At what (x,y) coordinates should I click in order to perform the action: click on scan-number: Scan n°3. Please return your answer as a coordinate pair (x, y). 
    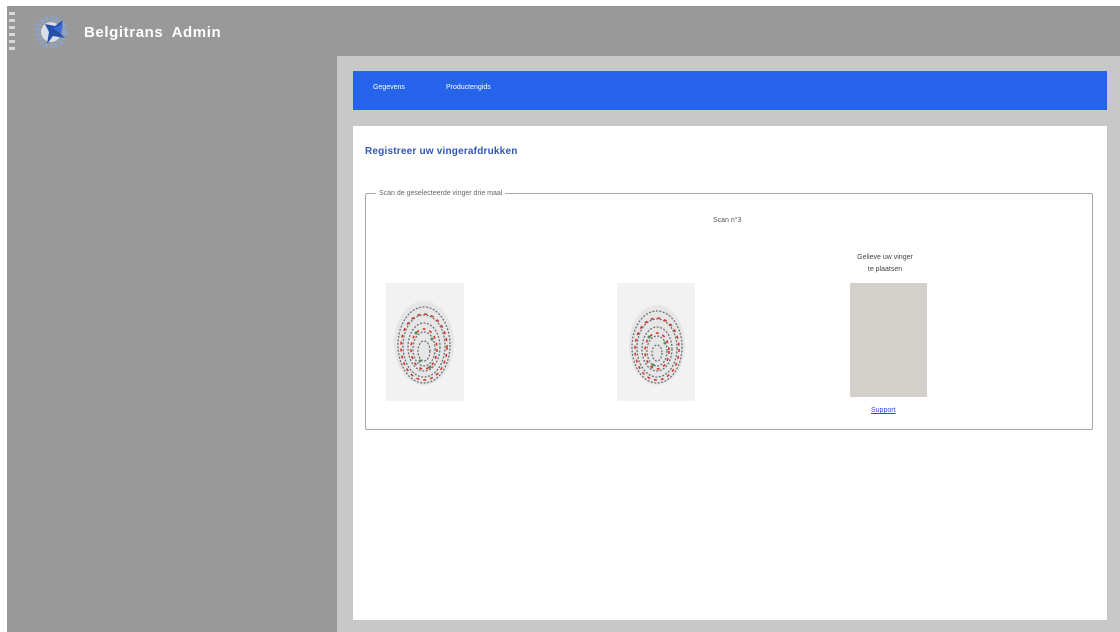
    Looking at the image, I should click on (727, 220).